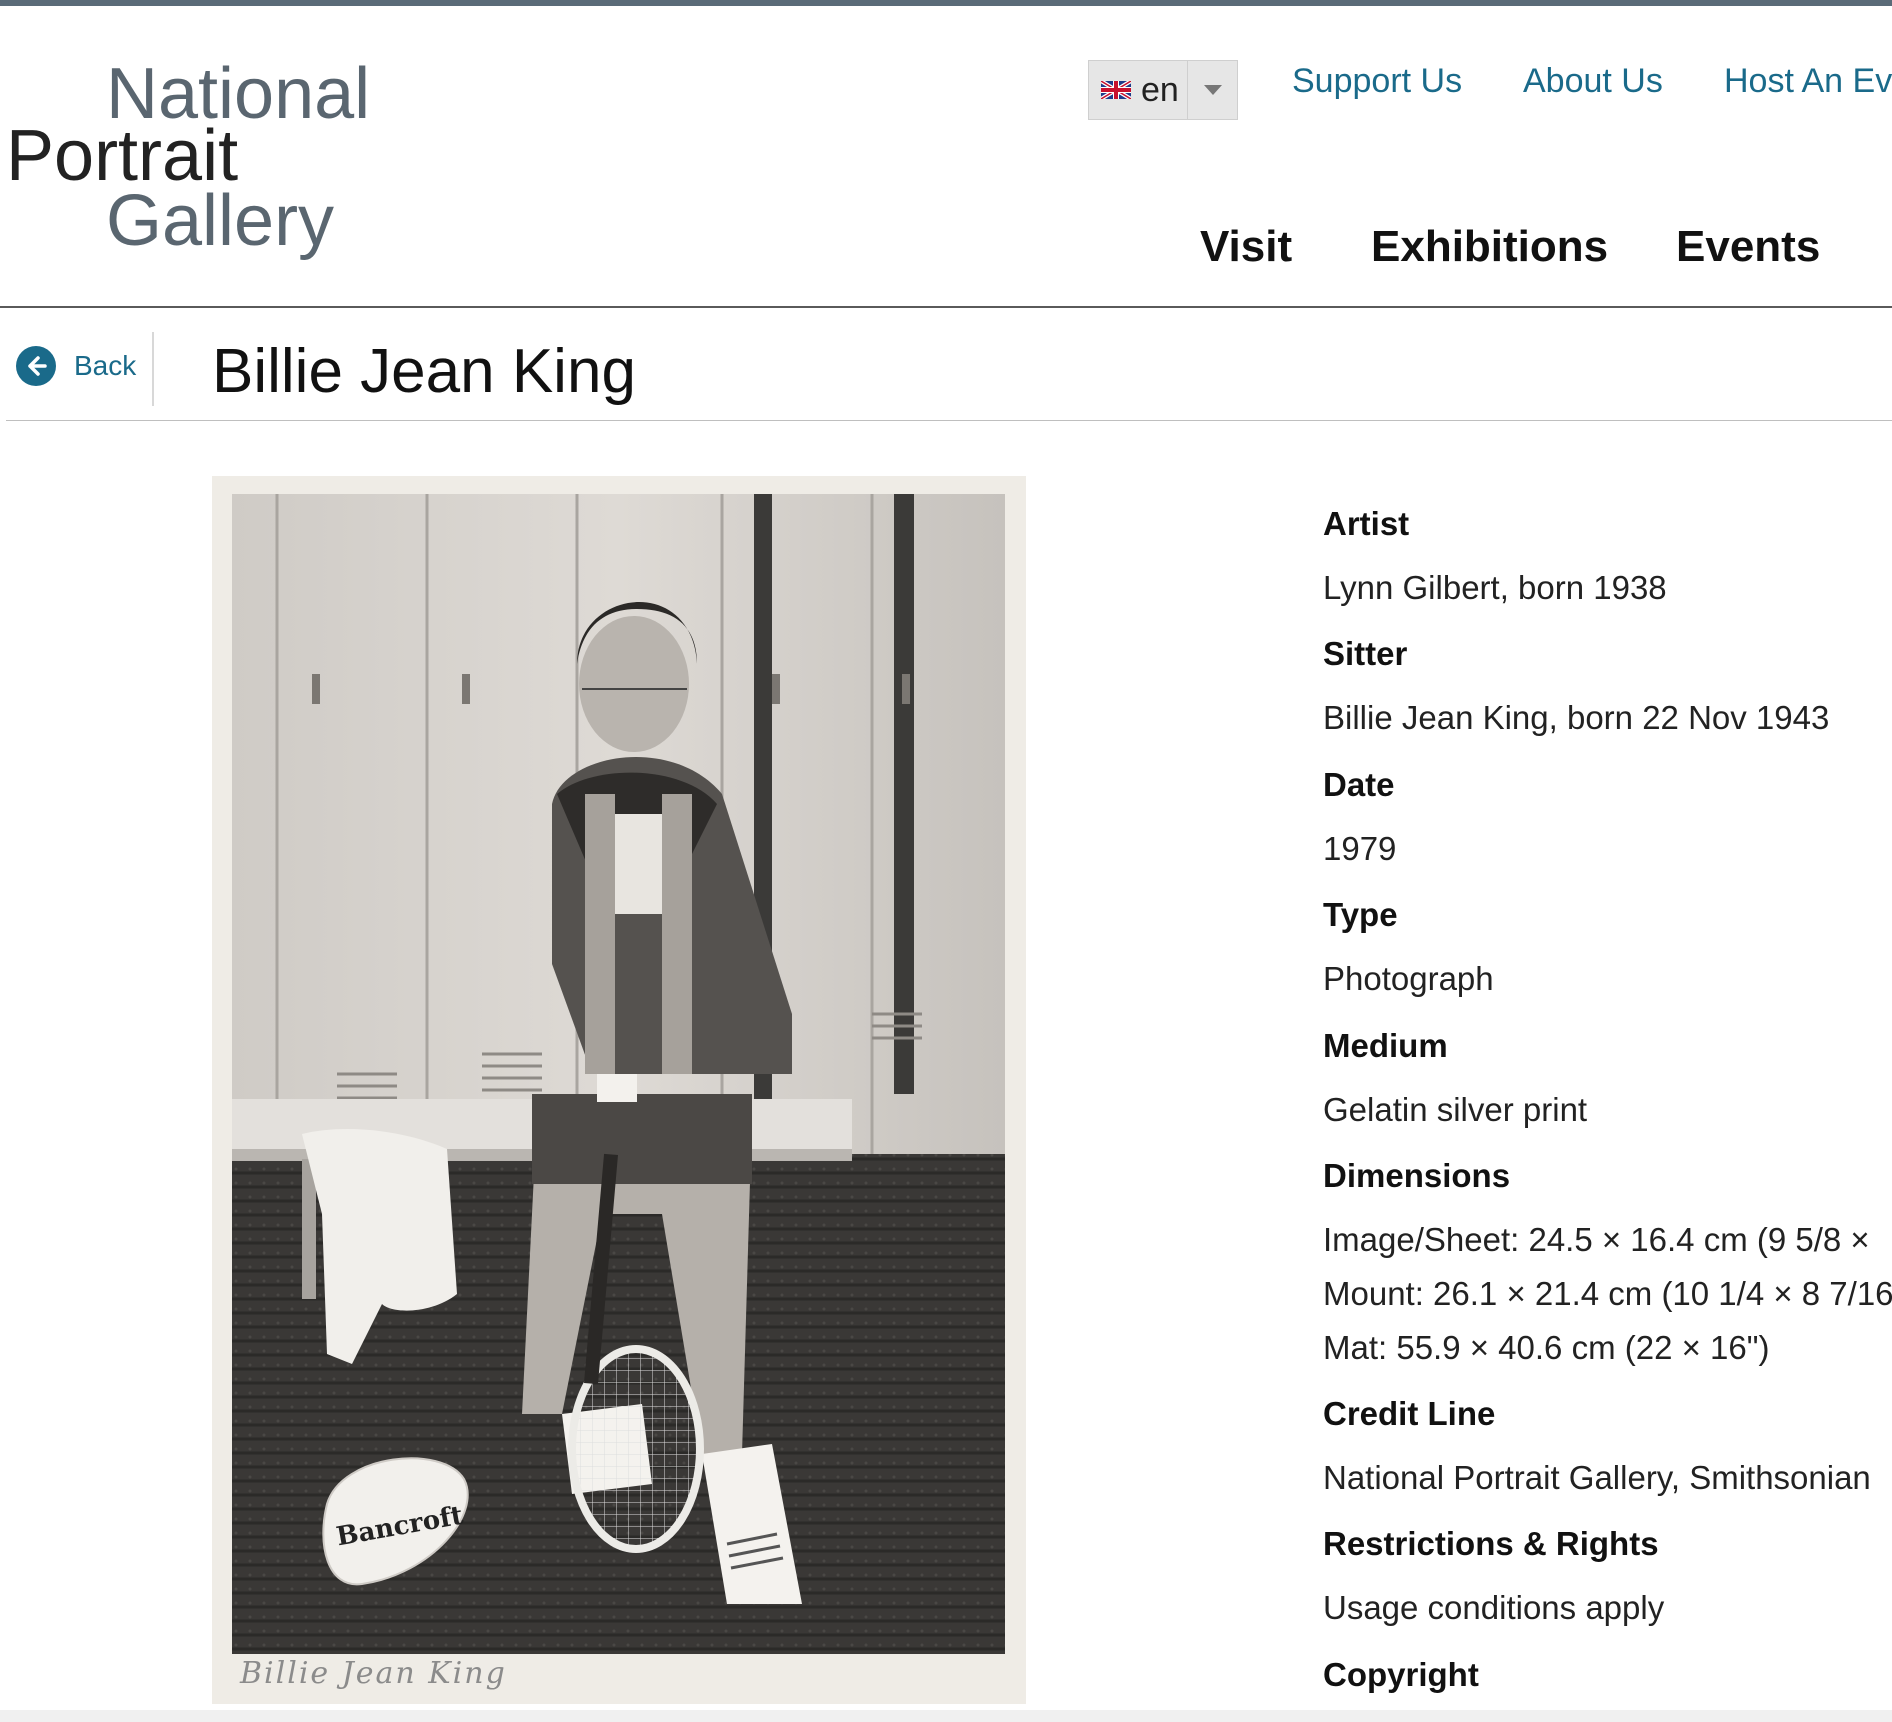 The image size is (1892, 1722). Describe the element at coordinates (1359, 784) in the screenshot. I see `detail-label: Date` at that location.